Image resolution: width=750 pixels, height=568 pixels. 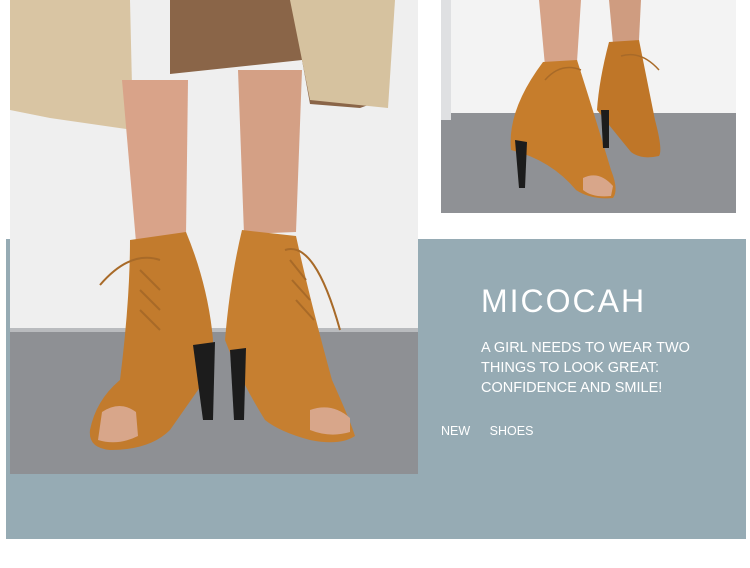 I want to click on tag-shoes: SHOES, so click(x=511, y=431).